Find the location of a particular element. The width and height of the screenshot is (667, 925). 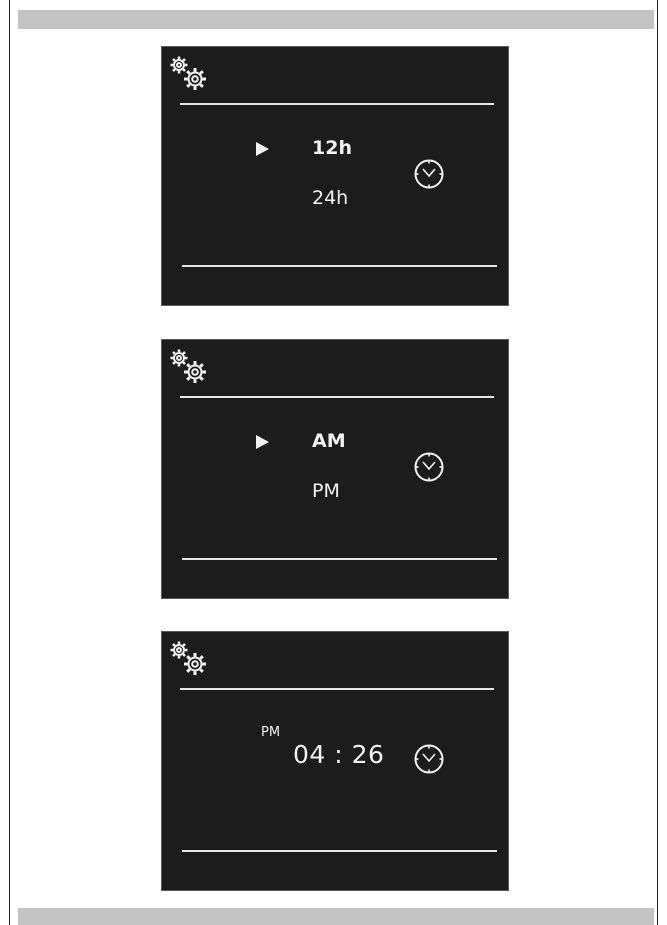

page-header-band is located at coordinates (336, 19).